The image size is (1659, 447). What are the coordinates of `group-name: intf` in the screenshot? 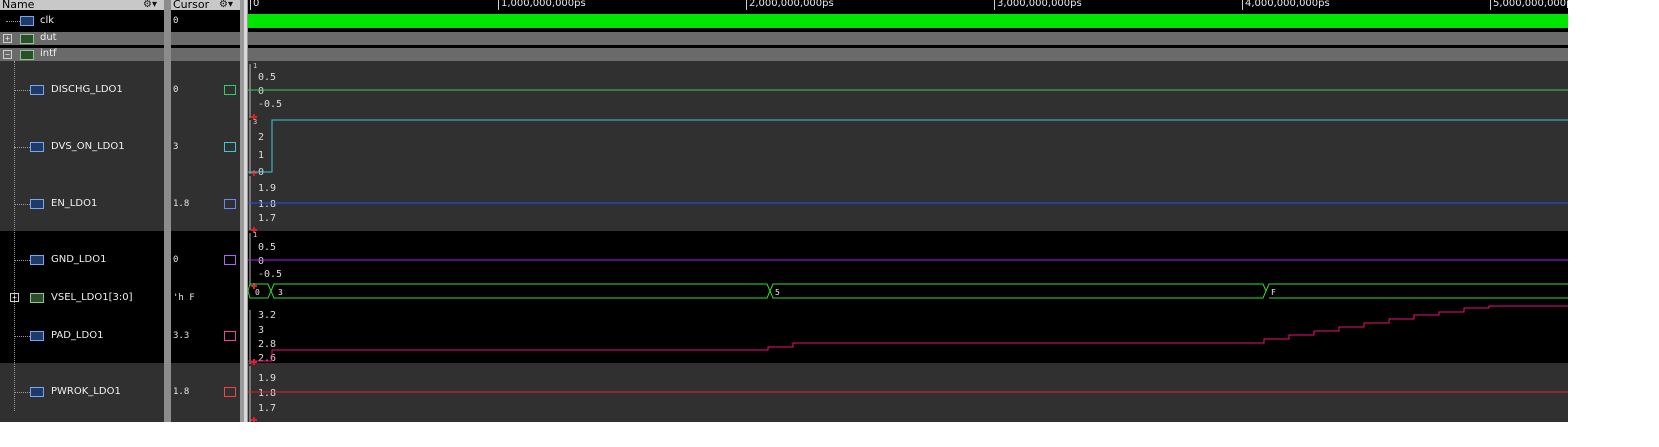 It's located at (48, 53).